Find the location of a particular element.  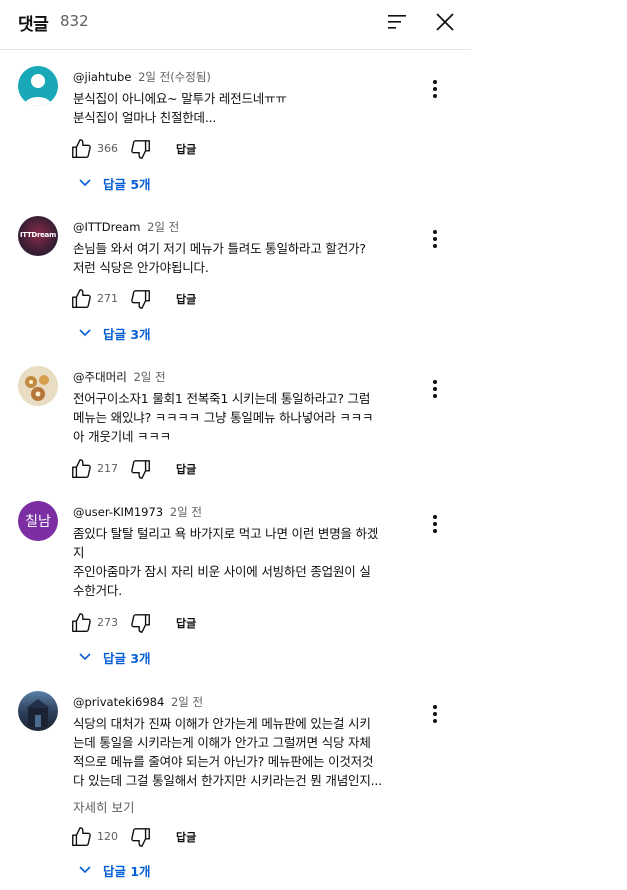

like-count: 271 is located at coordinates (107, 298).